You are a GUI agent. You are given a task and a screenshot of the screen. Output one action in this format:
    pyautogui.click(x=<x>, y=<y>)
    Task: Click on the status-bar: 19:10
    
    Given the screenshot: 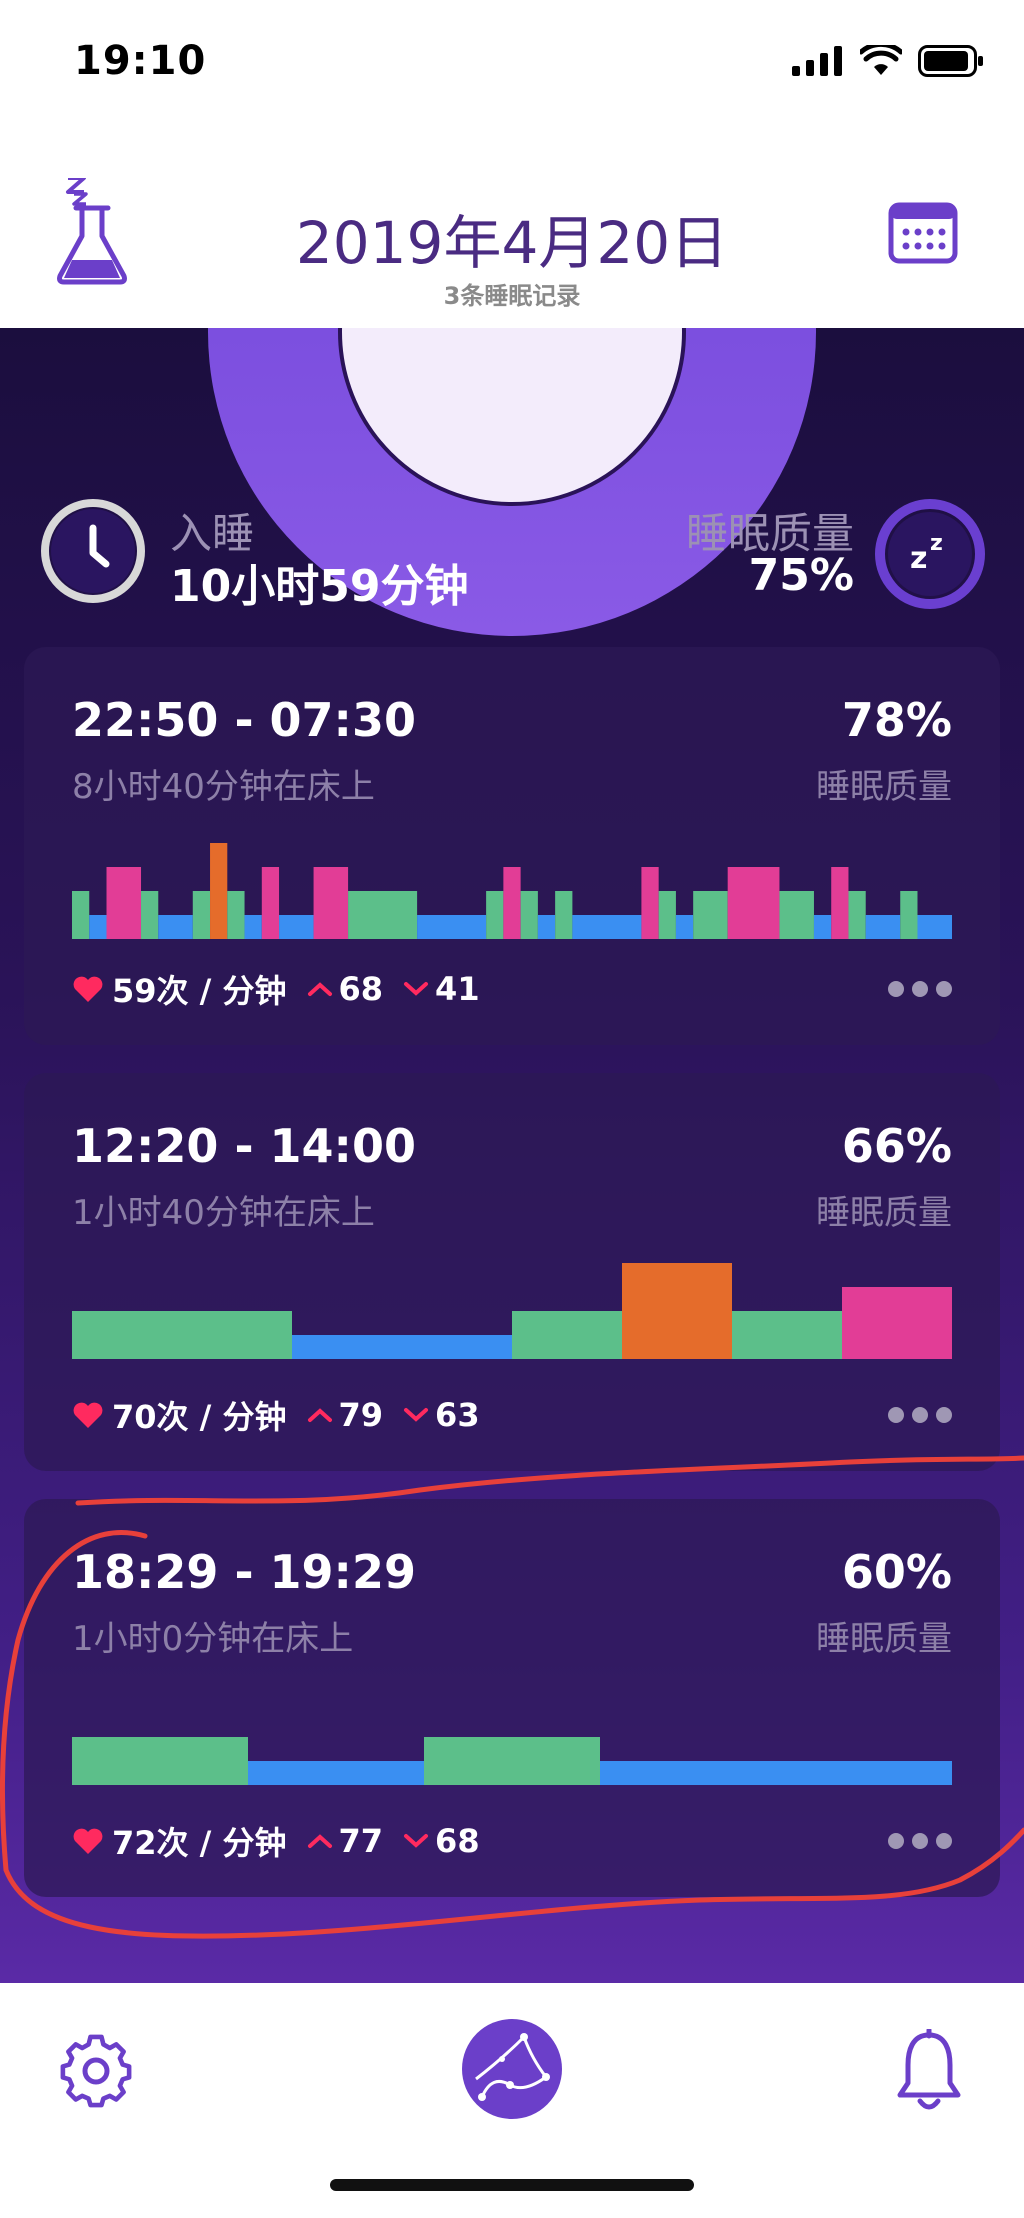 What is the action you would take?
    pyautogui.click(x=512, y=60)
    